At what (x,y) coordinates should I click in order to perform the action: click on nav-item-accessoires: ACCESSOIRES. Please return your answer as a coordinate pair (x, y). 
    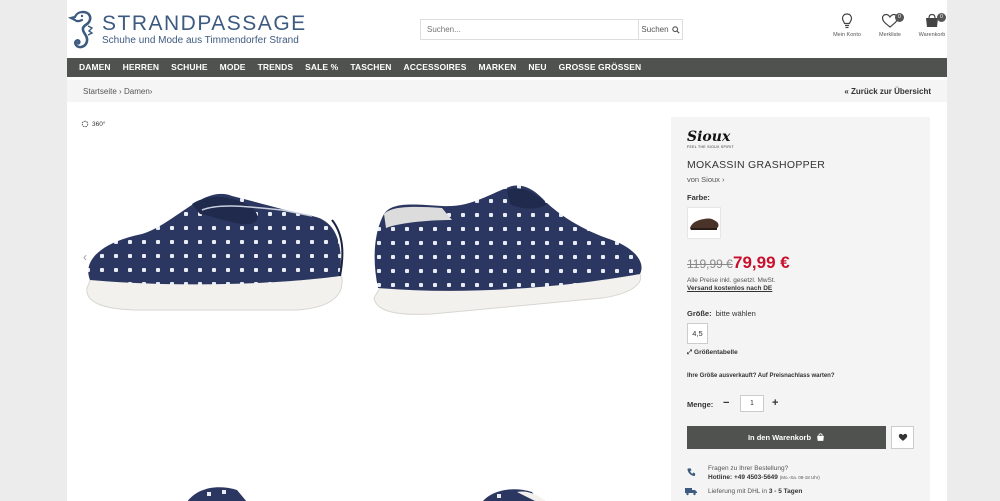
    Looking at the image, I should click on (434, 67).